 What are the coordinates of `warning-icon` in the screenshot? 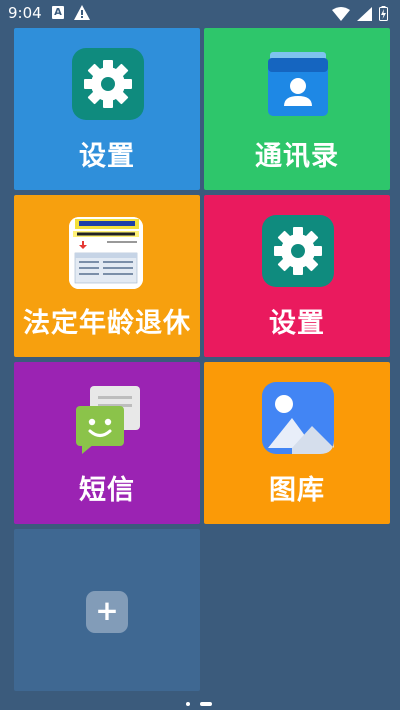 It's located at (82, 14).